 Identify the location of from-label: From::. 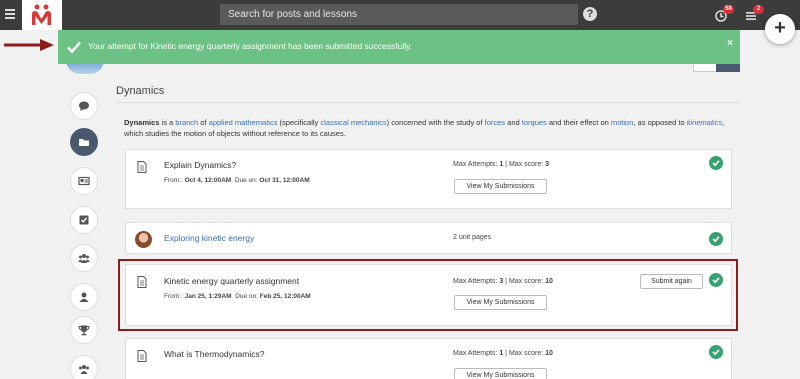
(173, 180).